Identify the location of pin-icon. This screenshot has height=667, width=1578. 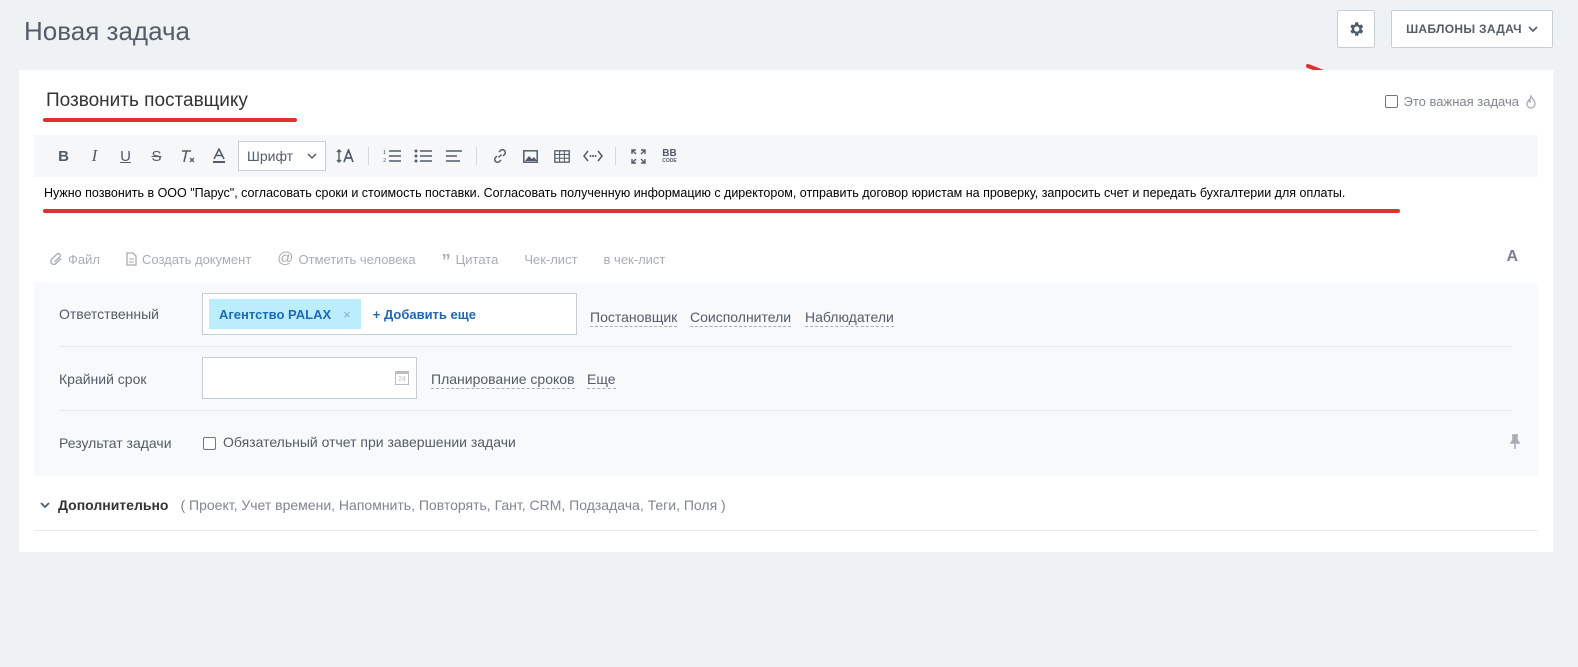
(1515, 442).